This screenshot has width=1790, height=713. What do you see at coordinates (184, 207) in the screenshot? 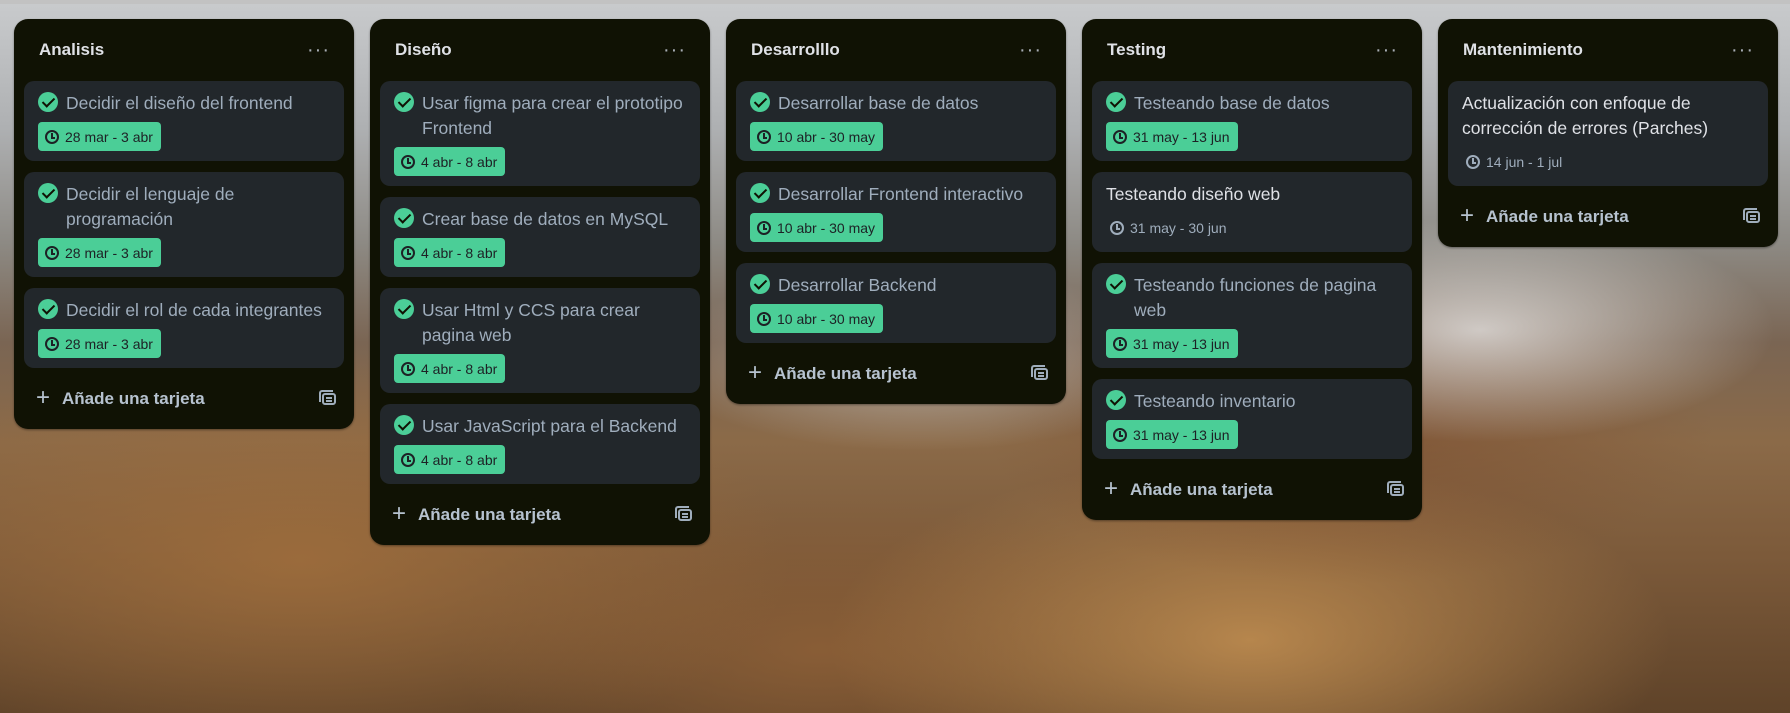
I see `card-title-row: Decidir el lenguaje de programación` at bounding box center [184, 207].